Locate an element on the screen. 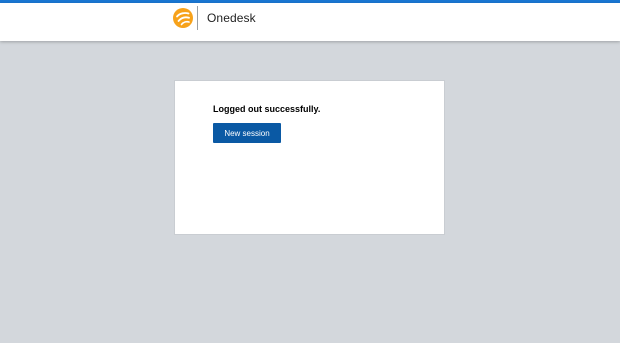 This screenshot has height=343, width=620. brand-divider is located at coordinates (197, 18).